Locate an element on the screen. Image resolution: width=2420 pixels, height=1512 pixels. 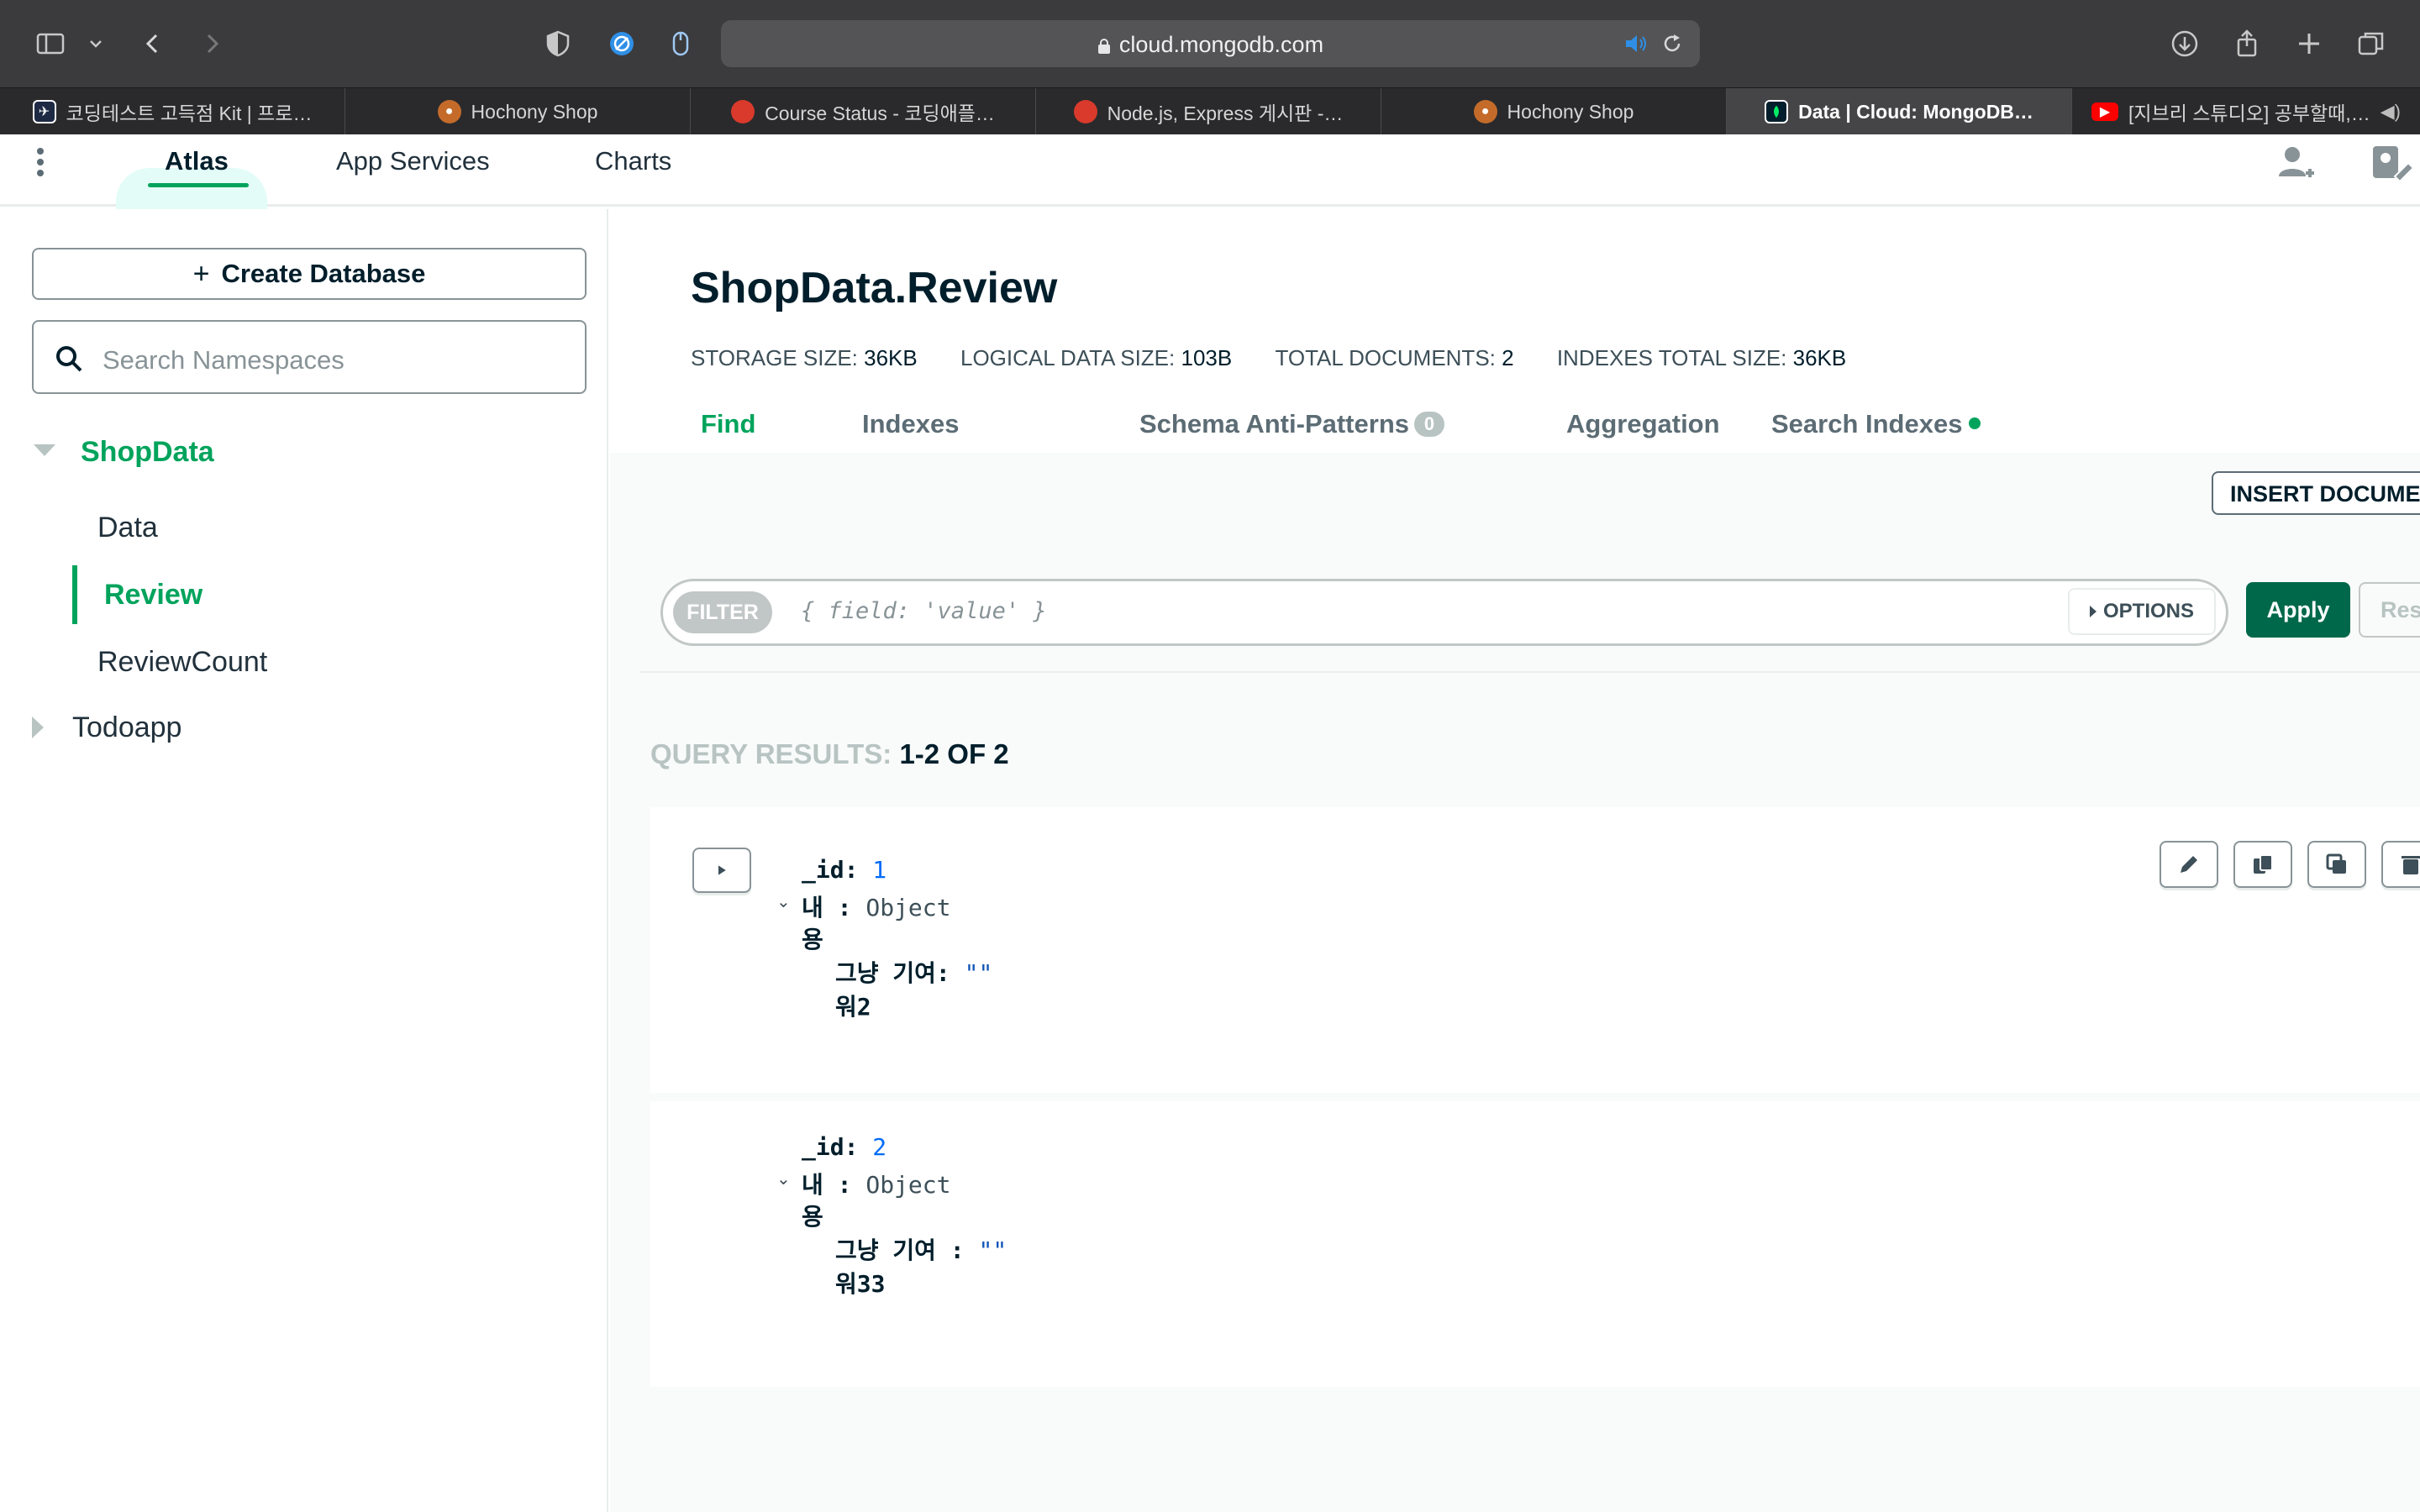
browser-tab: ▶ [지브리 스튜디오] 공부할때,… ◀) is located at coordinates (2246, 111).